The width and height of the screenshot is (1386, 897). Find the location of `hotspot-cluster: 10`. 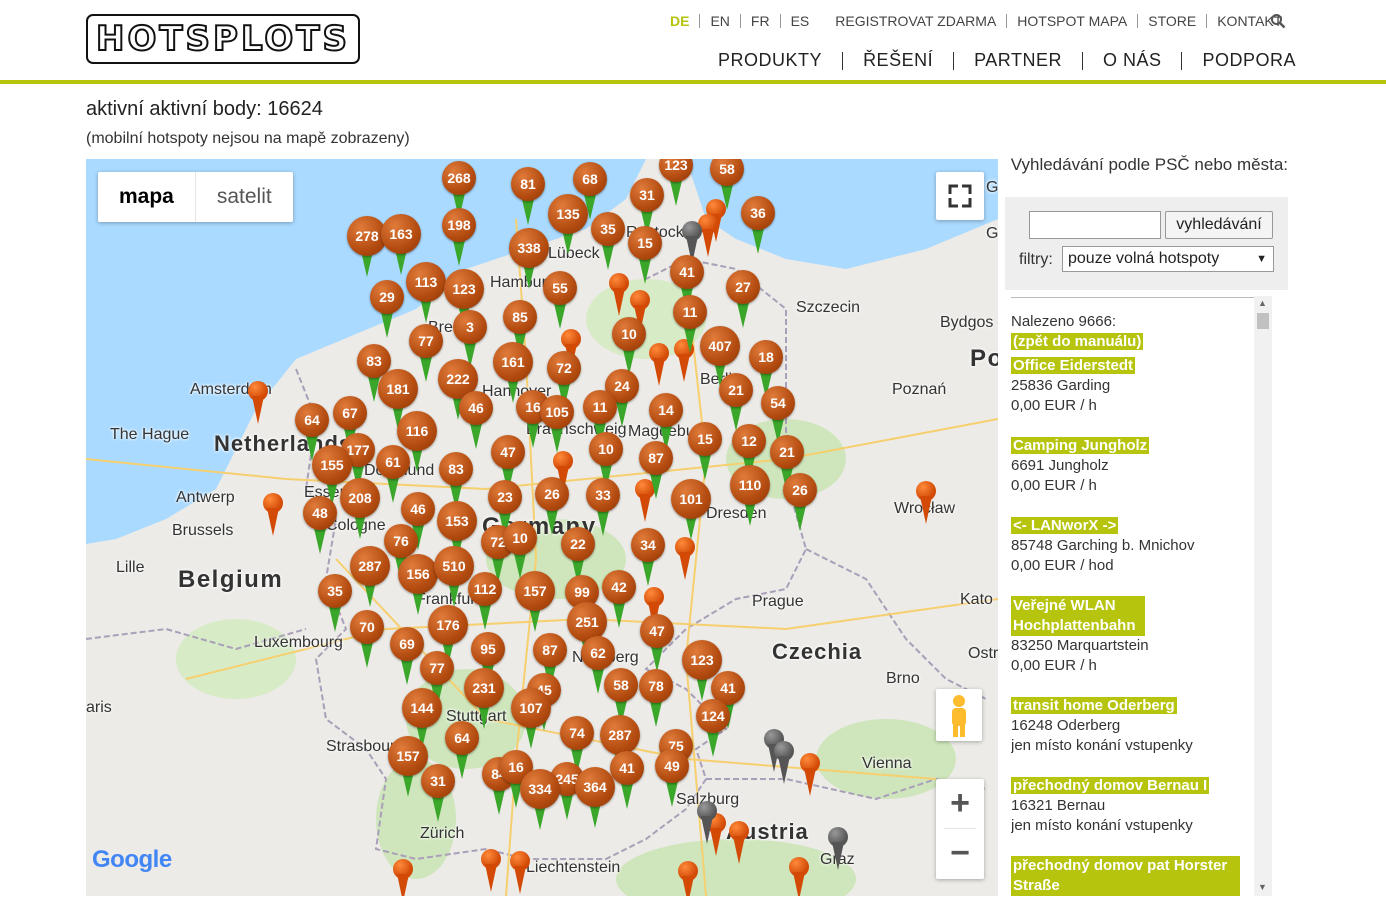

hotspot-cluster: 10 is located at coordinates (629, 347).